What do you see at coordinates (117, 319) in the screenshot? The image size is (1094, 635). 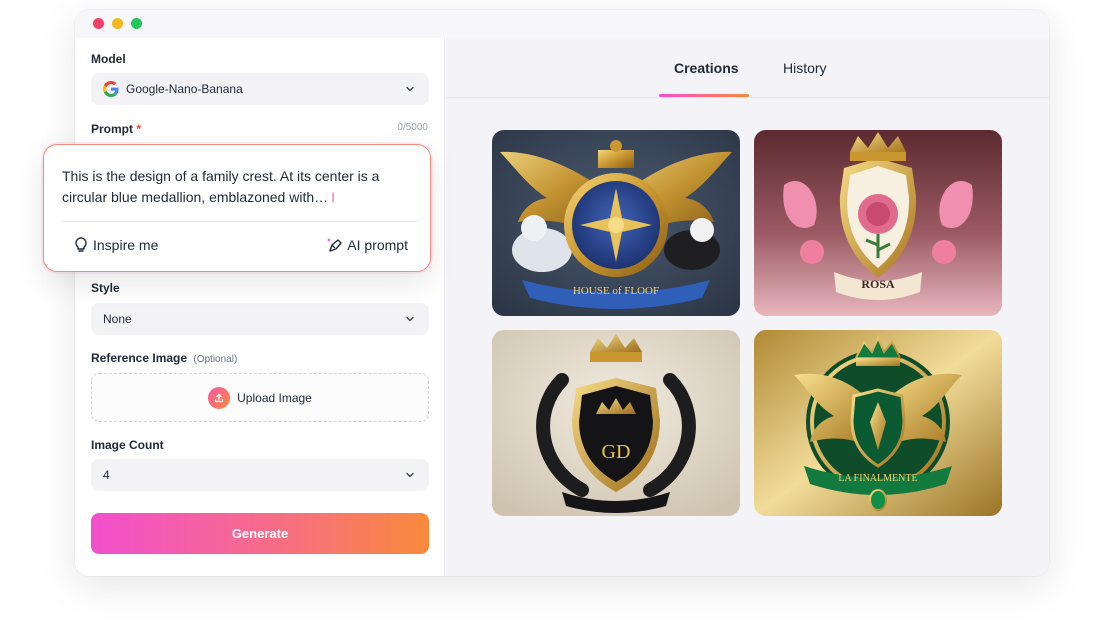 I see `style-value: None` at bounding box center [117, 319].